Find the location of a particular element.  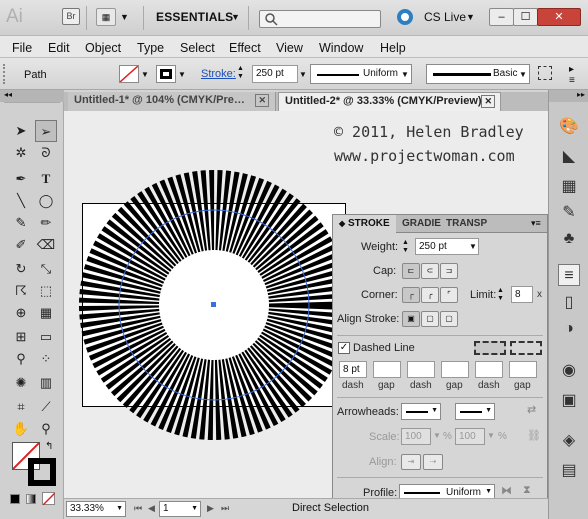

menu-object: Object is located at coordinates (103, 48).